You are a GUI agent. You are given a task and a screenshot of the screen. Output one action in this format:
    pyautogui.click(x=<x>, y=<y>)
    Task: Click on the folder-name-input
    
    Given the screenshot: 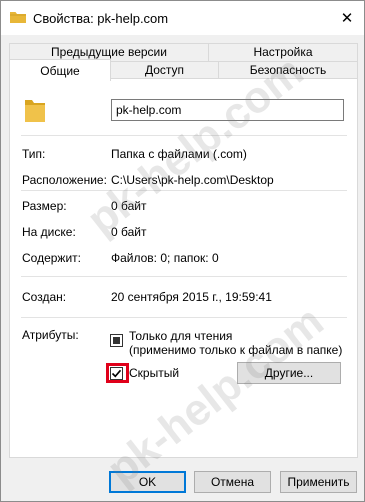 What is the action you would take?
    pyautogui.click(x=227, y=110)
    